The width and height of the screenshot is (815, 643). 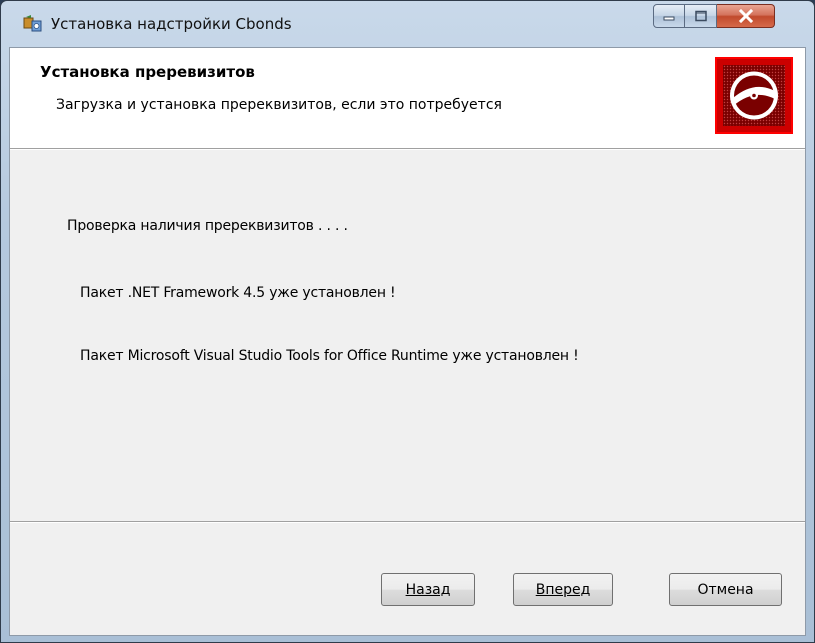 I want to click on next-button: Вперед, so click(x=563, y=589).